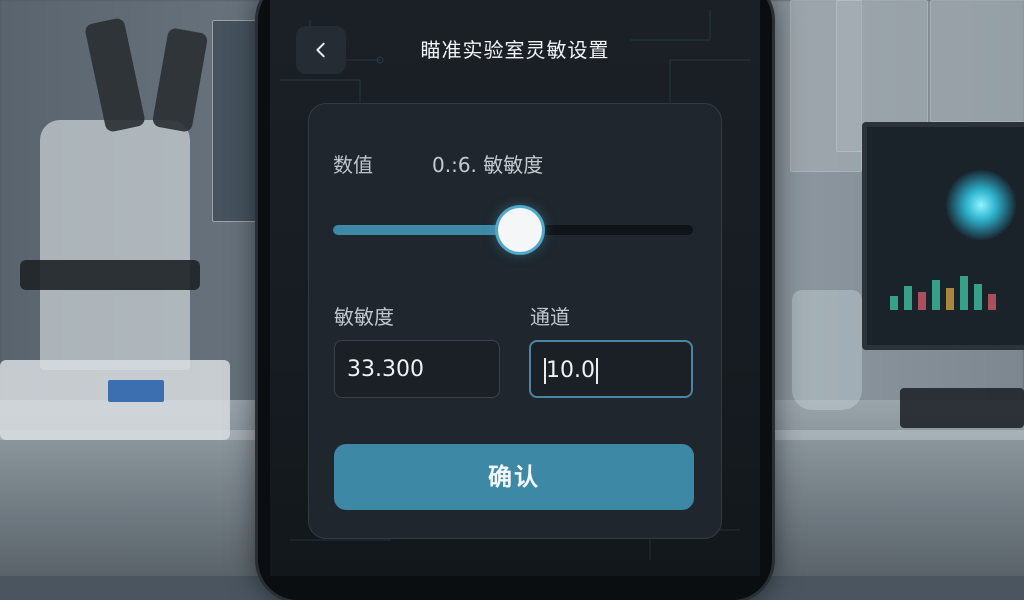 The image size is (1024, 600). Describe the element at coordinates (385, 369) in the screenshot. I see `sensitivity-input-value: 33.300` at that location.